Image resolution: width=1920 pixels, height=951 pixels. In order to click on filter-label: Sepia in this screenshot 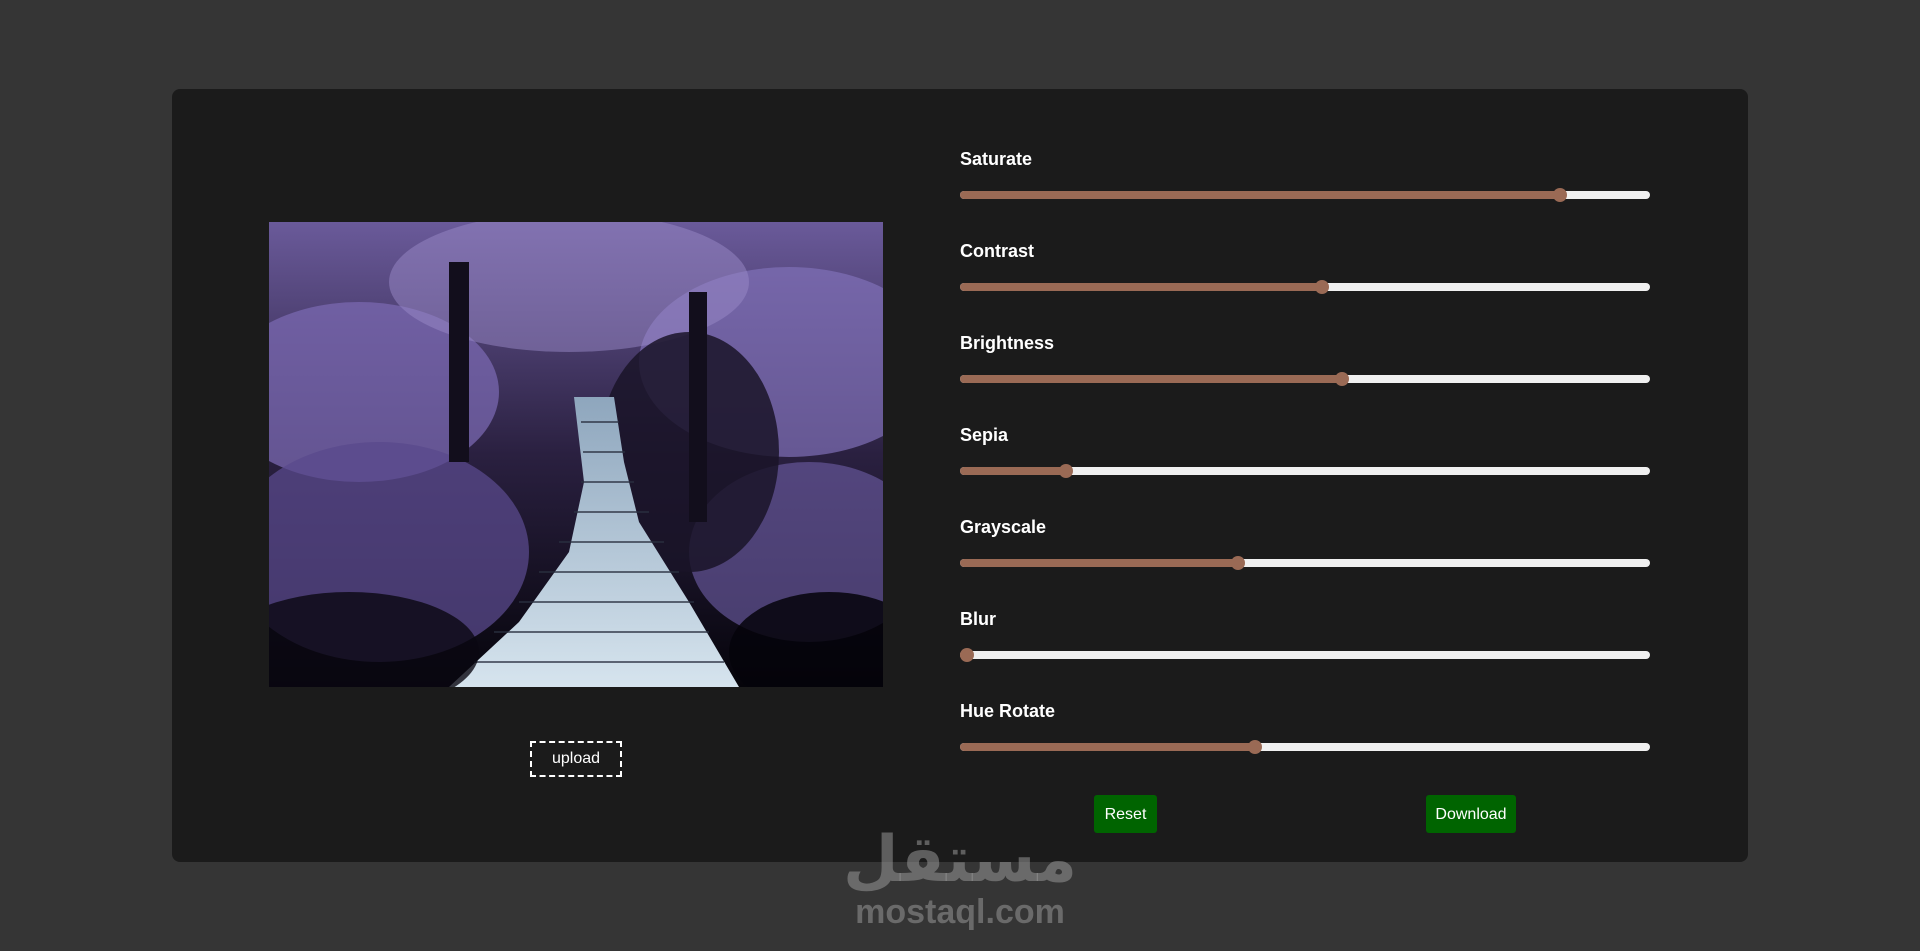, I will do `click(984, 435)`.